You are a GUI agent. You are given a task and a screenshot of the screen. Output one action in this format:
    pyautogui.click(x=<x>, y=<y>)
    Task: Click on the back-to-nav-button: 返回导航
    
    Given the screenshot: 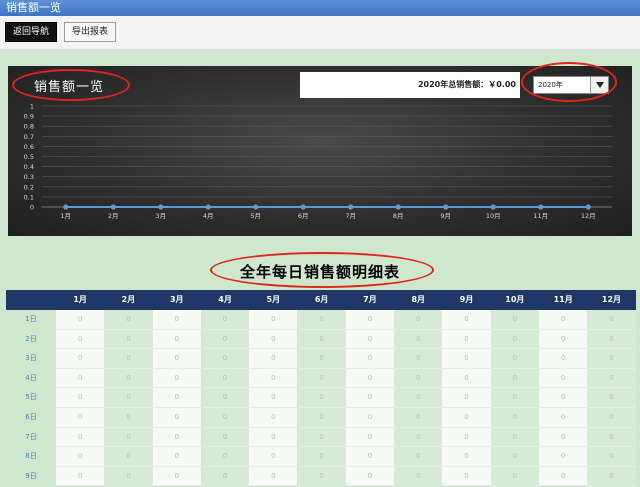 What is the action you would take?
    pyautogui.click(x=31, y=32)
    